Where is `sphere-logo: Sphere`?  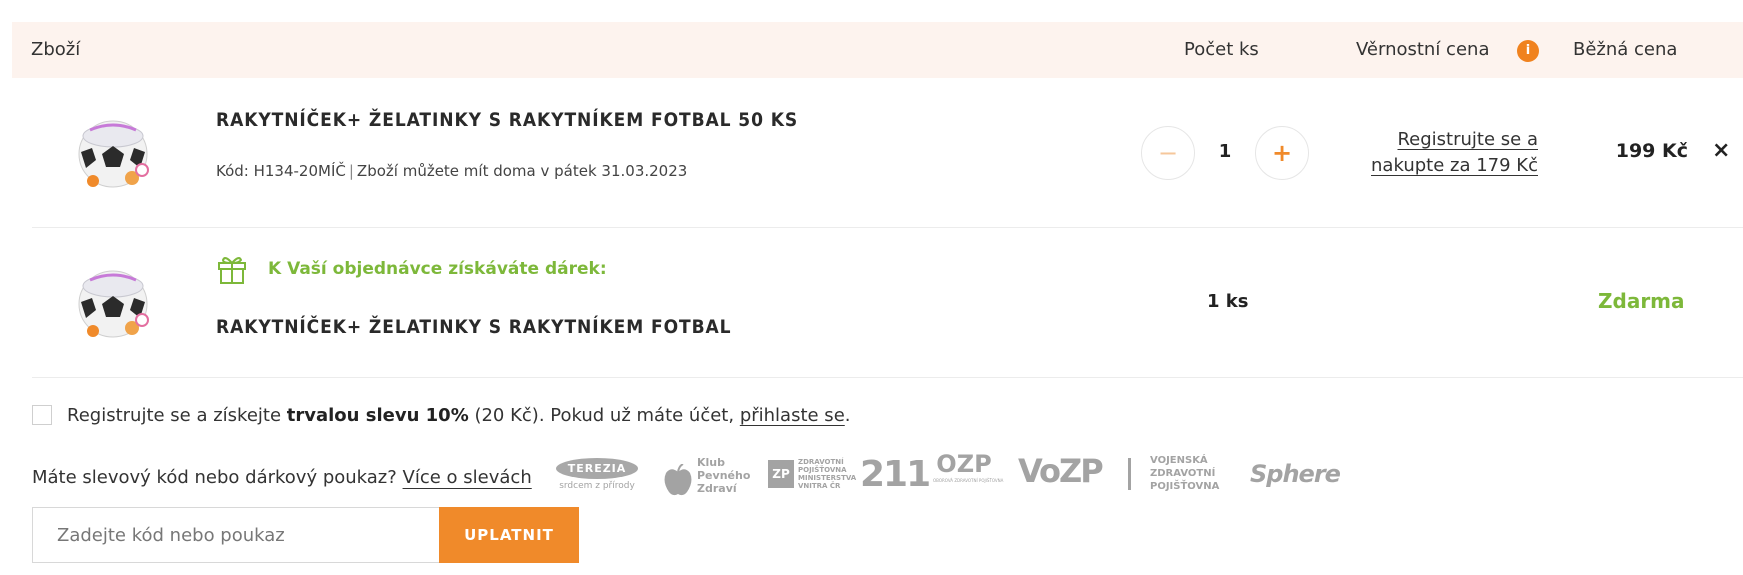 sphere-logo: Sphere is located at coordinates (1295, 474).